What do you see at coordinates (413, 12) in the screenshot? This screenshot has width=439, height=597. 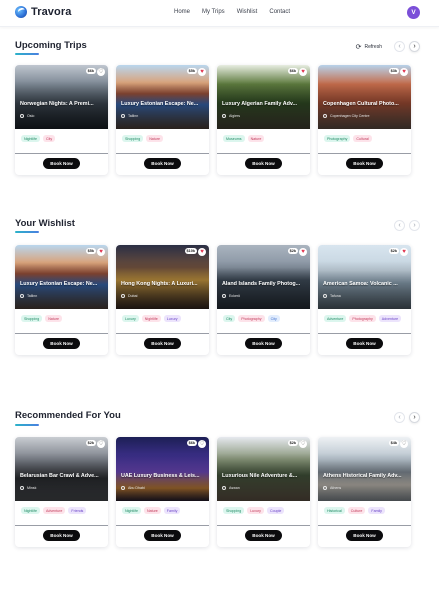 I see `user-avatar: V` at bounding box center [413, 12].